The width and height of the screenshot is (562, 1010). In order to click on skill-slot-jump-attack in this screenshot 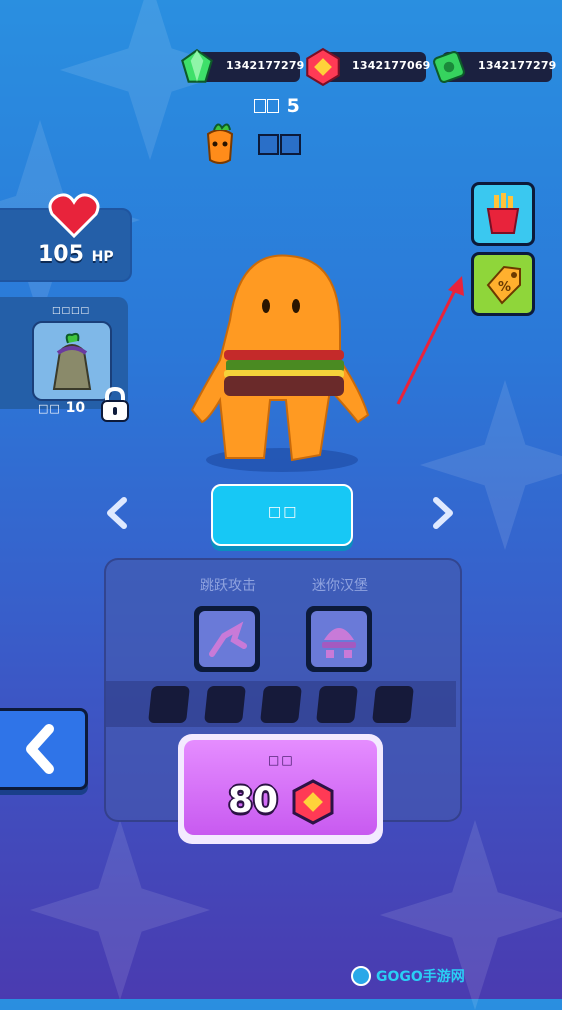, I will do `click(227, 639)`.